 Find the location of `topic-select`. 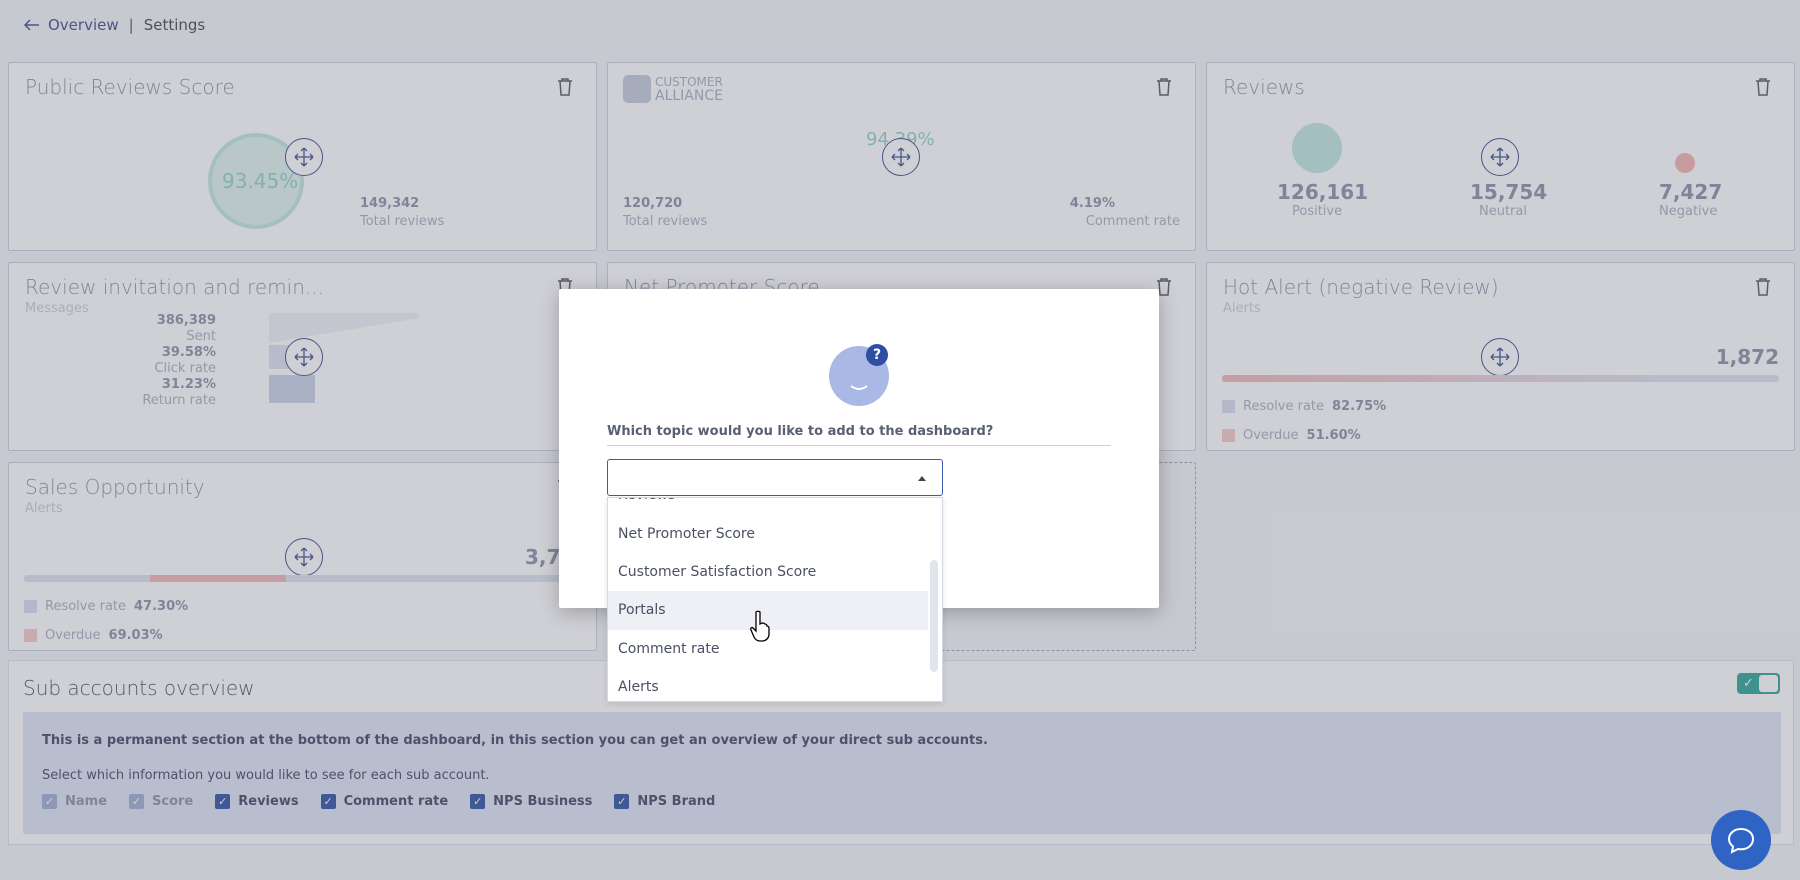

topic-select is located at coordinates (775, 477).